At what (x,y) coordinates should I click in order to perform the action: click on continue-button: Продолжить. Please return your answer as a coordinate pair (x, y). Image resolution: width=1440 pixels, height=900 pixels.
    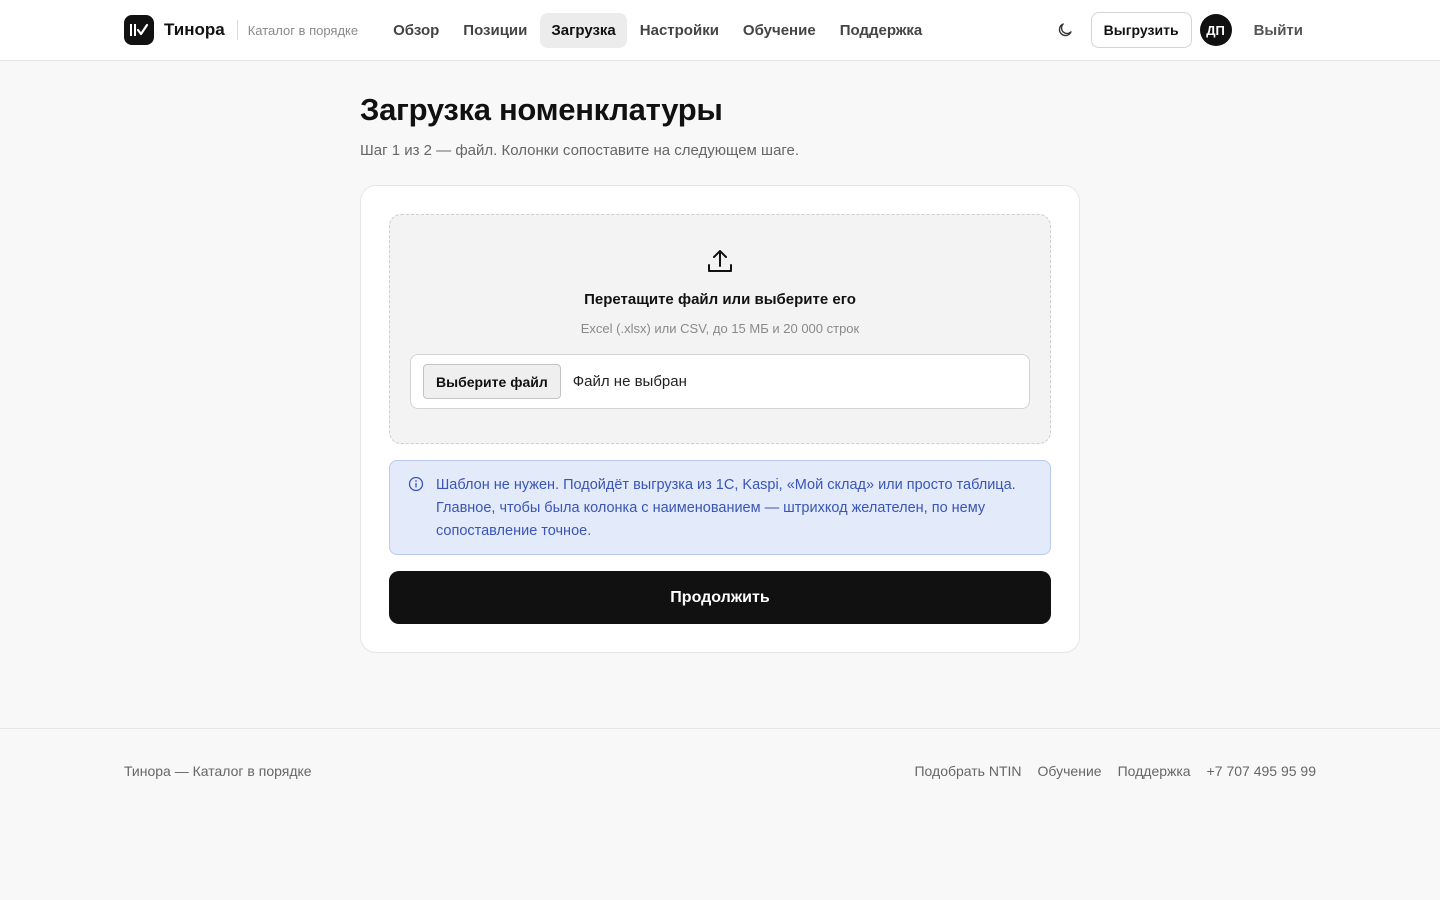
    Looking at the image, I should click on (720, 597).